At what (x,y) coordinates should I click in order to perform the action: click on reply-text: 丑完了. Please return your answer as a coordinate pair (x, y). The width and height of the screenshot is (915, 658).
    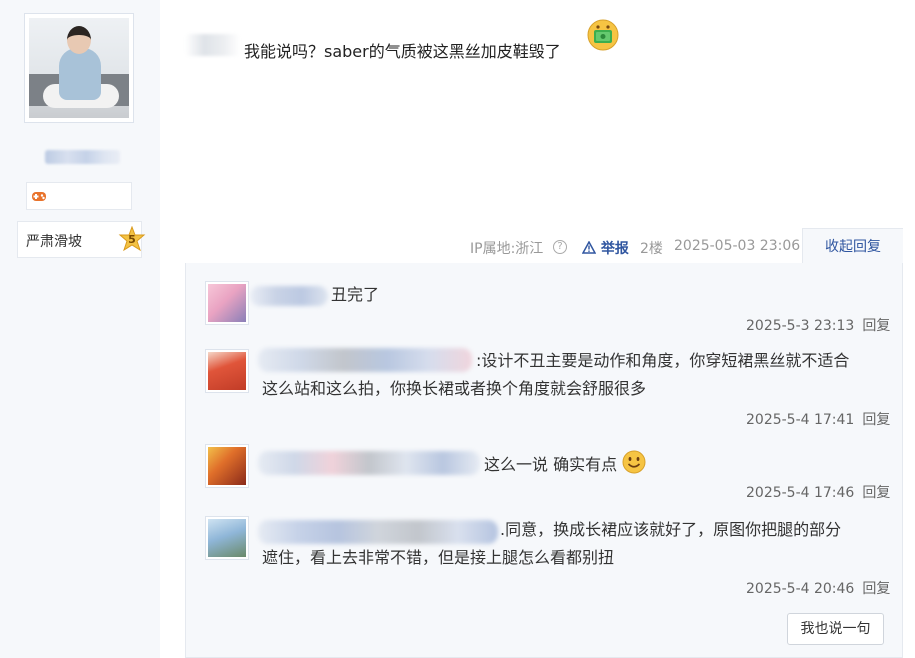
    Looking at the image, I should click on (355, 294).